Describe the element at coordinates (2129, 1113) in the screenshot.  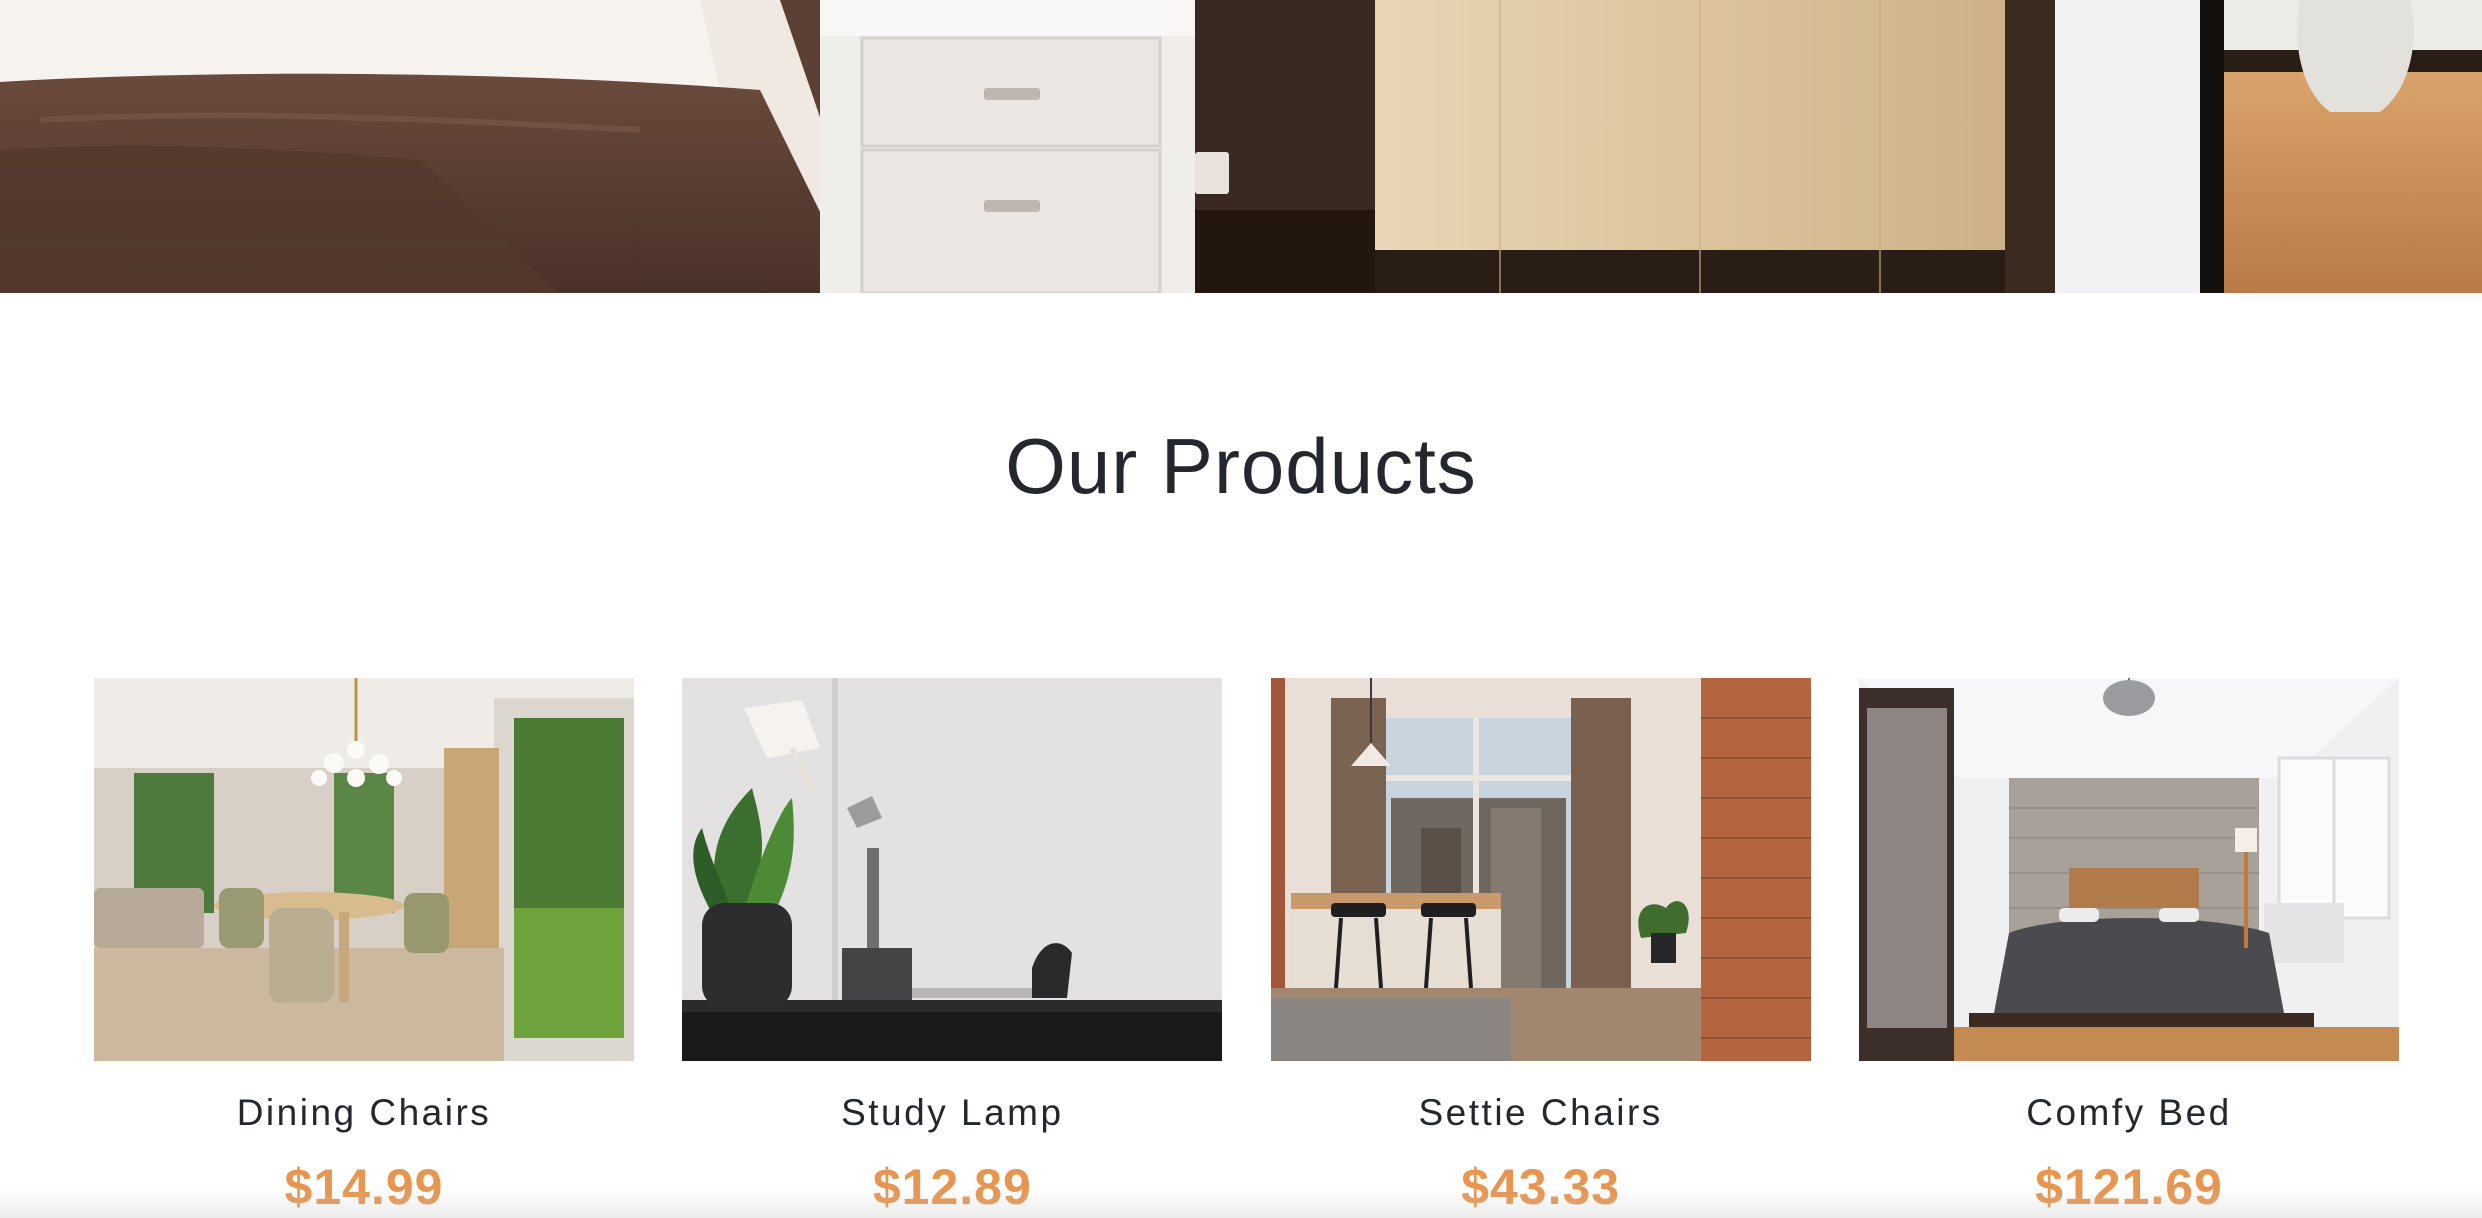
I see `product-name: Comfy Bed` at that location.